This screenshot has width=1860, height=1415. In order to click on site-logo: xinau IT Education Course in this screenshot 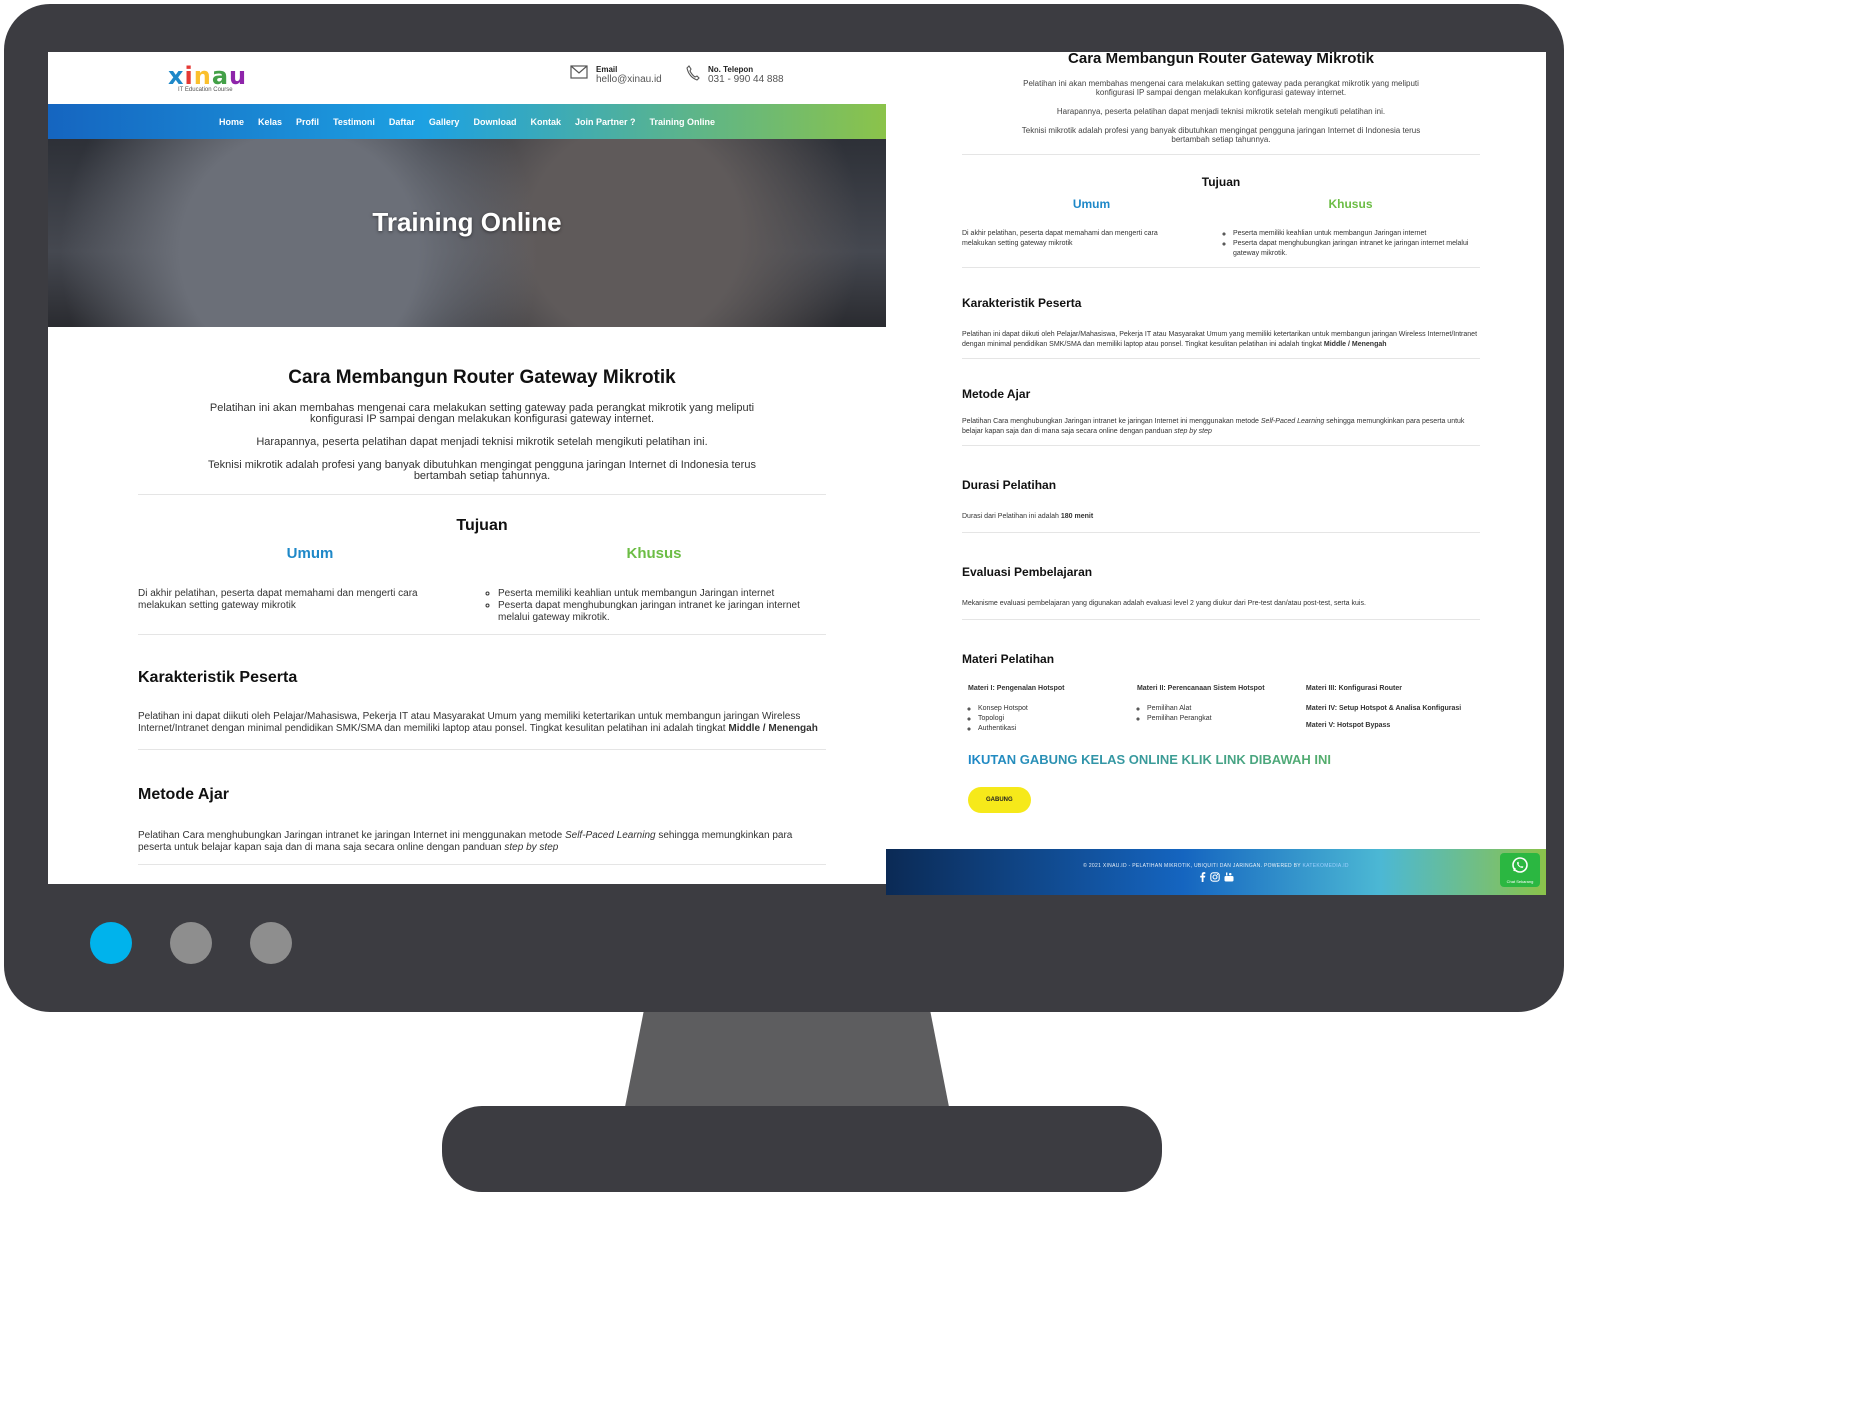, I will do `click(207, 77)`.